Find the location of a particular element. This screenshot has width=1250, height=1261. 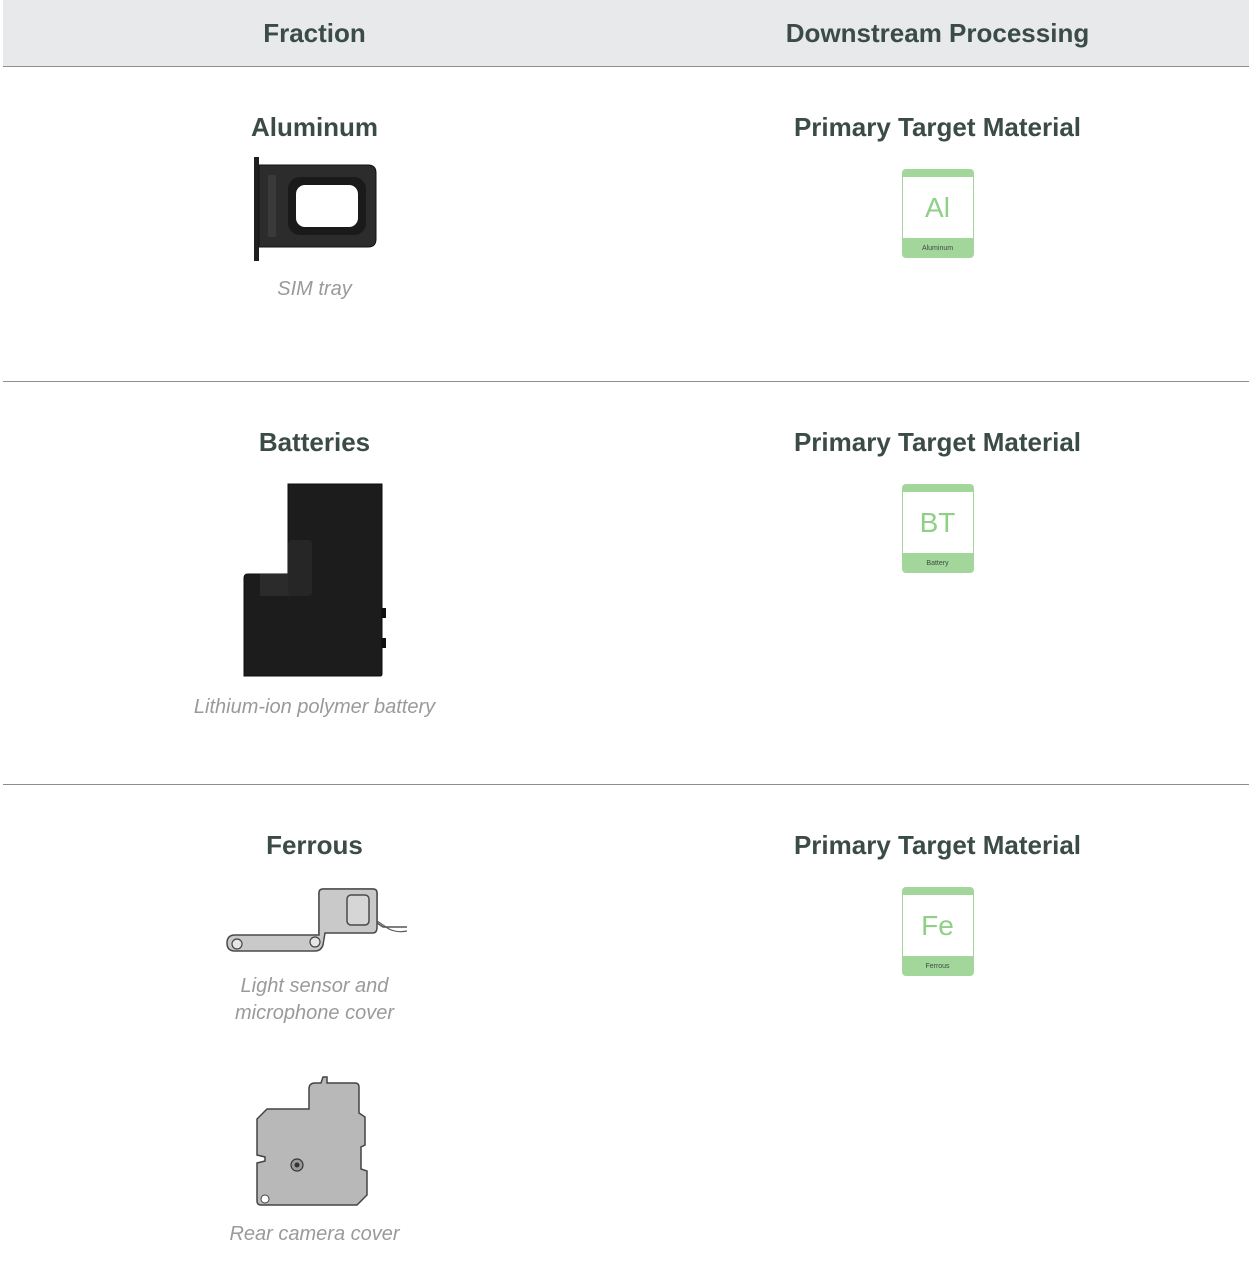

material-name: Aluminum is located at coordinates (937, 248).